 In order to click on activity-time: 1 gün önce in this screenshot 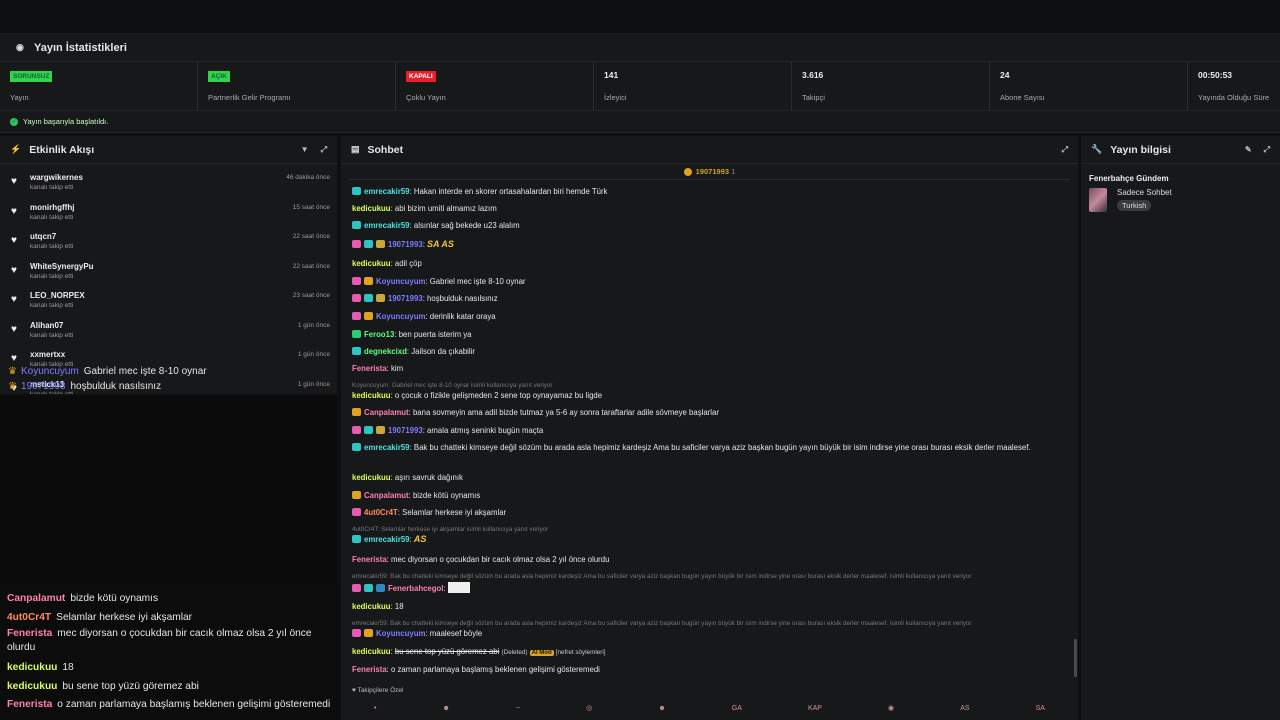, I will do `click(313, 354)`.